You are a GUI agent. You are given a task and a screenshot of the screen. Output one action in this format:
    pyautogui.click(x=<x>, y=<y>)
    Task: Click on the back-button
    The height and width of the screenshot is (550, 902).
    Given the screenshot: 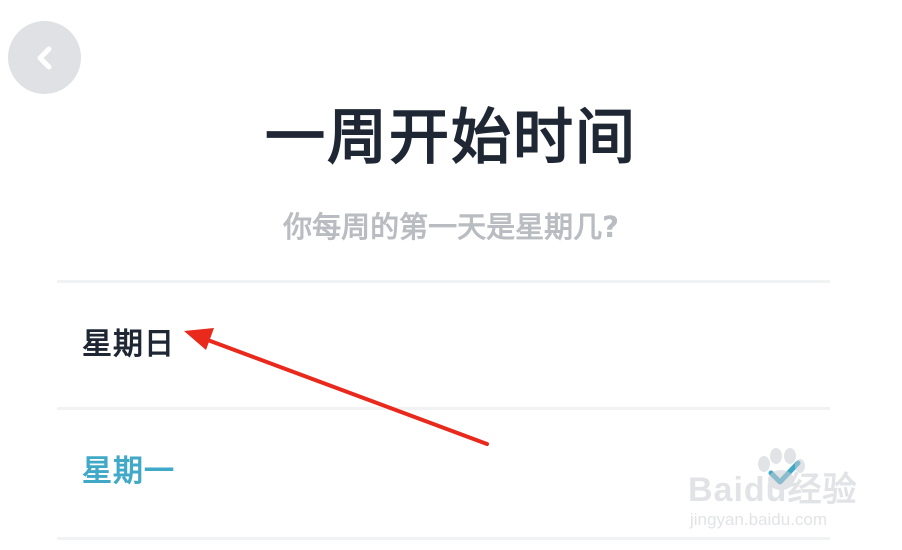 What is the action you would take?
    pyautogui.click(x=44, y=57)
    